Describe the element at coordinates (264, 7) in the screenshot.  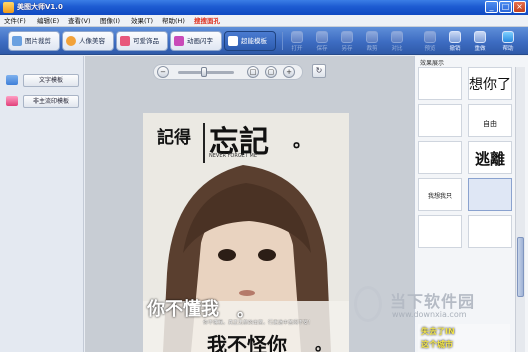
I see `title-bar: 美图大师V1.0 _ □ ×` at that location.